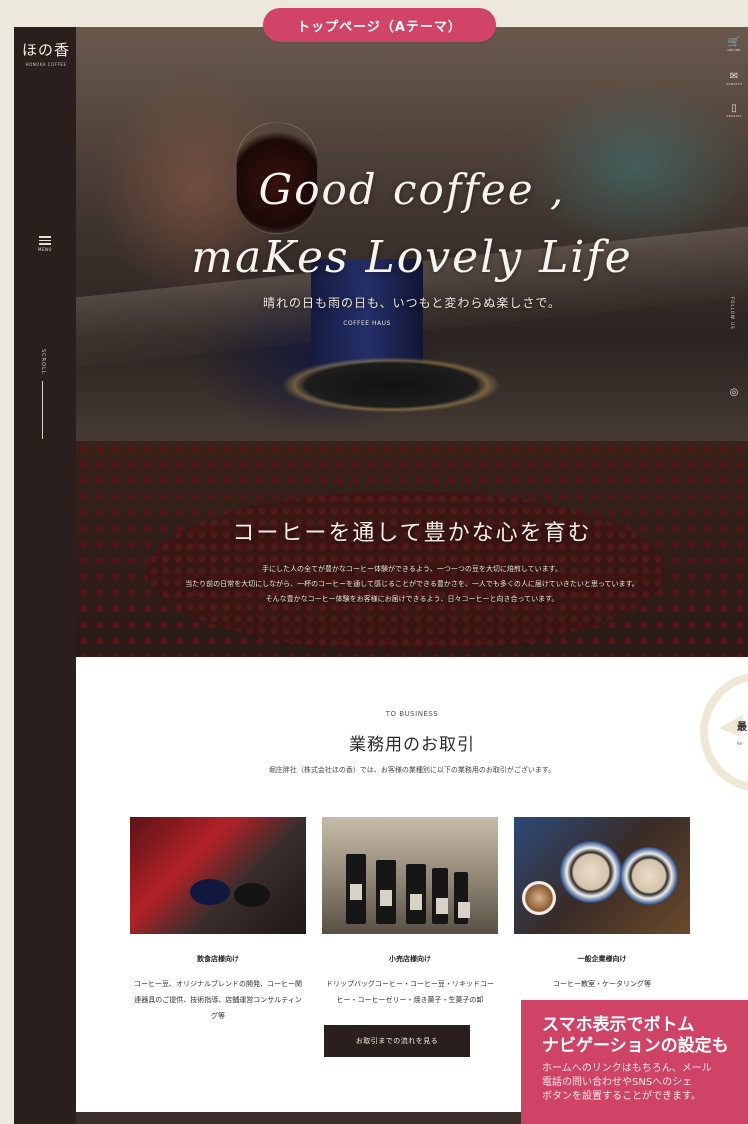 This screenshot has width=748, height=1124. I want to click on scroll-line, so click(42, 409).